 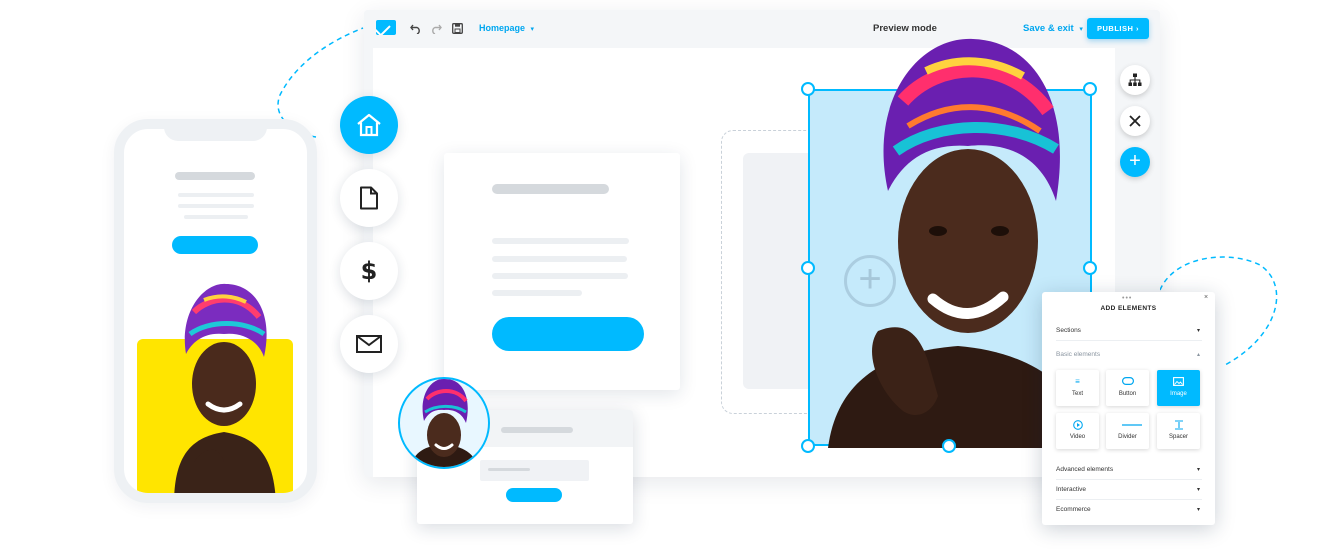 What do you see at coordinates (1129, 331) in the screenshot?
I see `accordion-sections: Sections ▾` at bounding box center [1129, 331].